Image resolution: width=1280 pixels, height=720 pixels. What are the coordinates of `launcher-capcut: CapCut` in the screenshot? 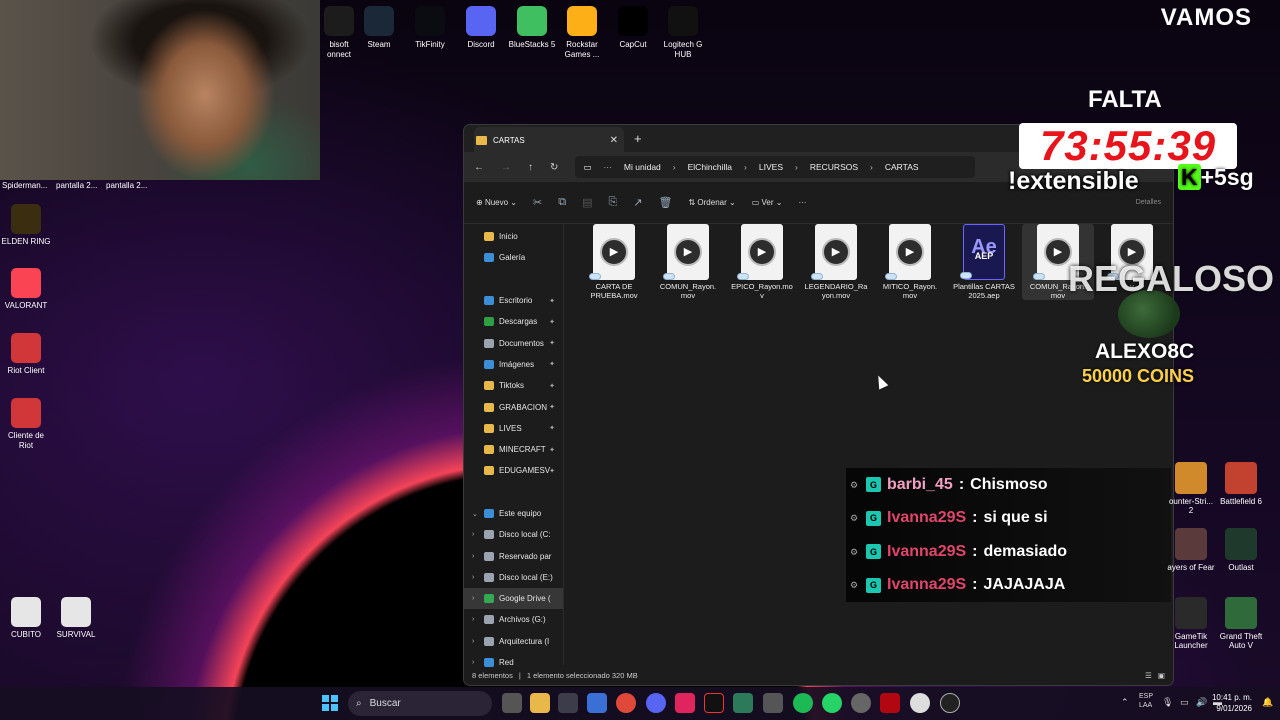 It's located at (633, 28).